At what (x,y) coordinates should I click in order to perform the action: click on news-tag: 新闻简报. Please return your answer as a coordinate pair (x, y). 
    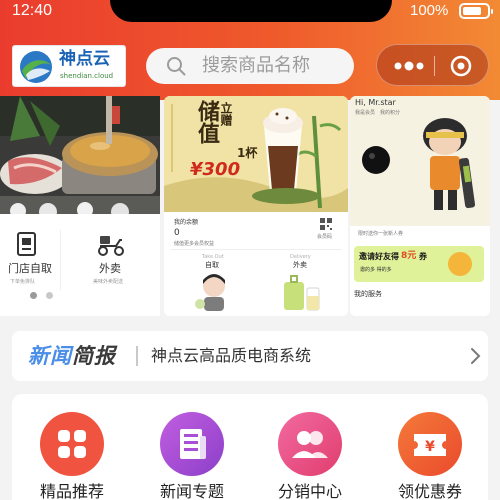
    Looking at the image, I should click on (72, 356).